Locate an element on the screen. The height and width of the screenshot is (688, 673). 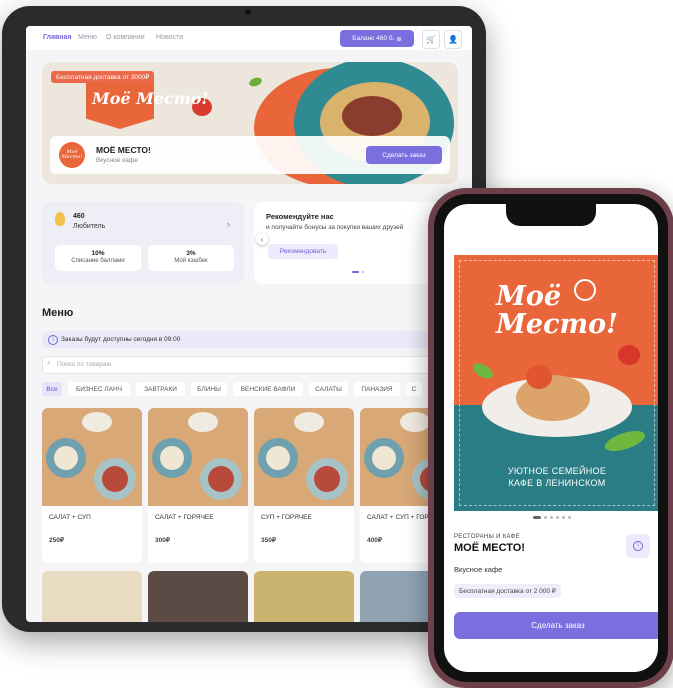
location-pin-icon is located at coordinates (585, 290).